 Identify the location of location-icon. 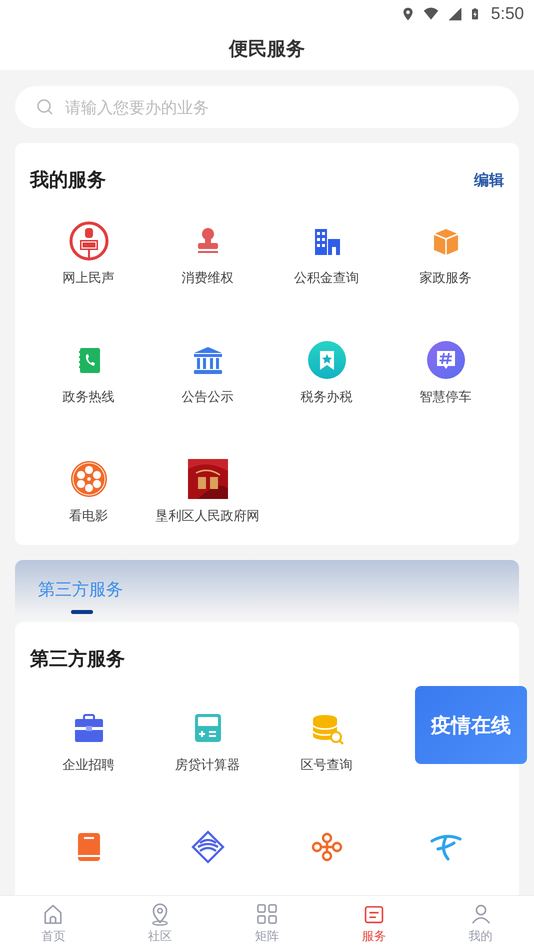
(407, 14).